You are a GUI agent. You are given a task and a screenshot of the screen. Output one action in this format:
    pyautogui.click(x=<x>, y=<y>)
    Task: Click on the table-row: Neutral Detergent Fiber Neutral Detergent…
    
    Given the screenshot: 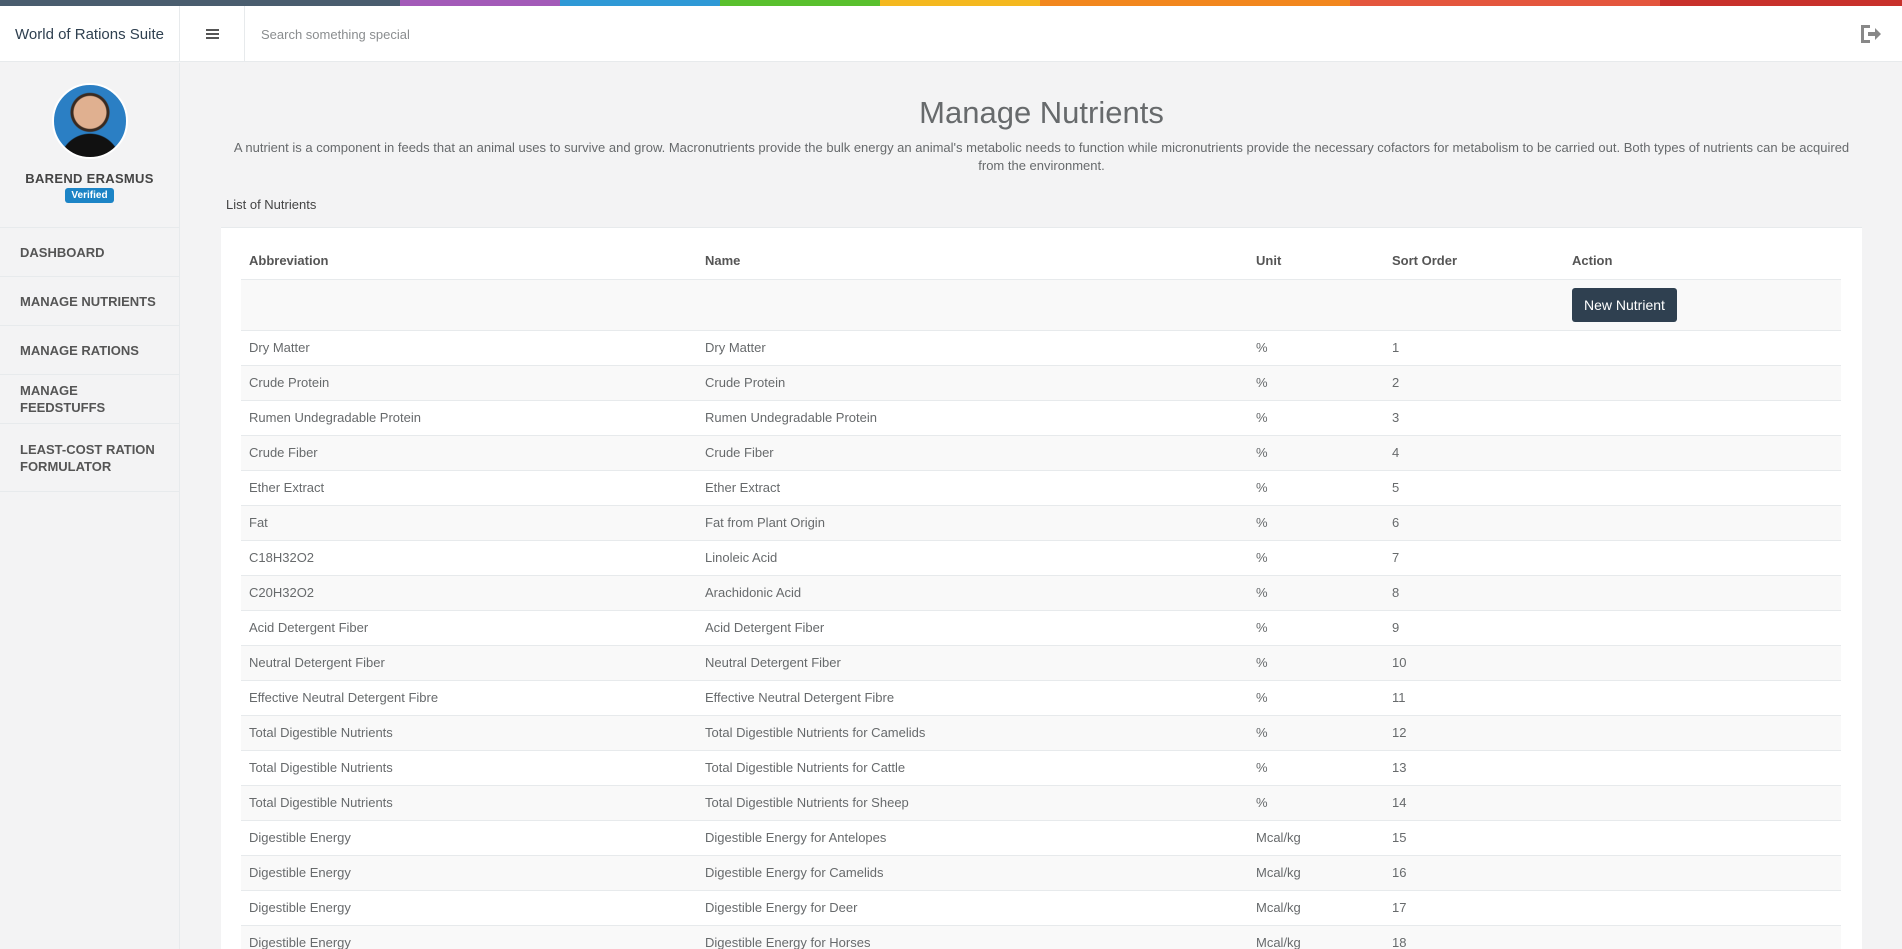 What is the action you would take?
    pyautogui.click(x=1041, y=663)
    